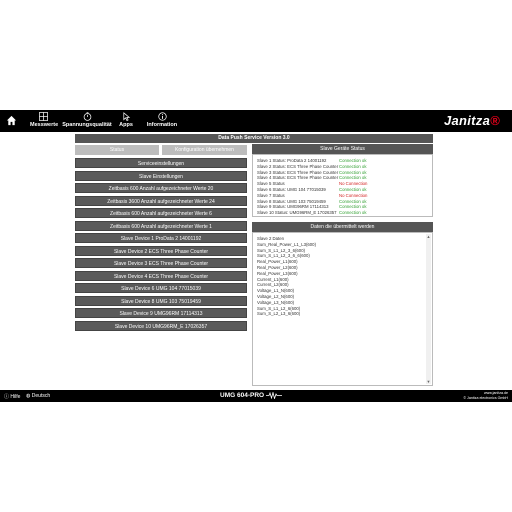  Describe the element at coordinates (271, 195) in the screenshot. I see `status-row-label: Slave 7 Status` at that location.